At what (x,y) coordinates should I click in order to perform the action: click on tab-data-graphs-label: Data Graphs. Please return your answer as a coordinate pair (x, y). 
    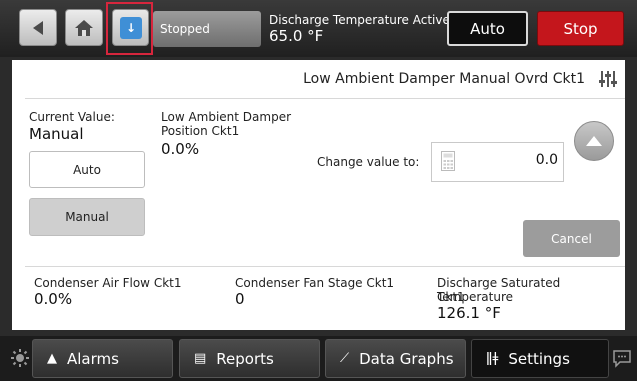
    Looking at the image, I should click on (406, 358).